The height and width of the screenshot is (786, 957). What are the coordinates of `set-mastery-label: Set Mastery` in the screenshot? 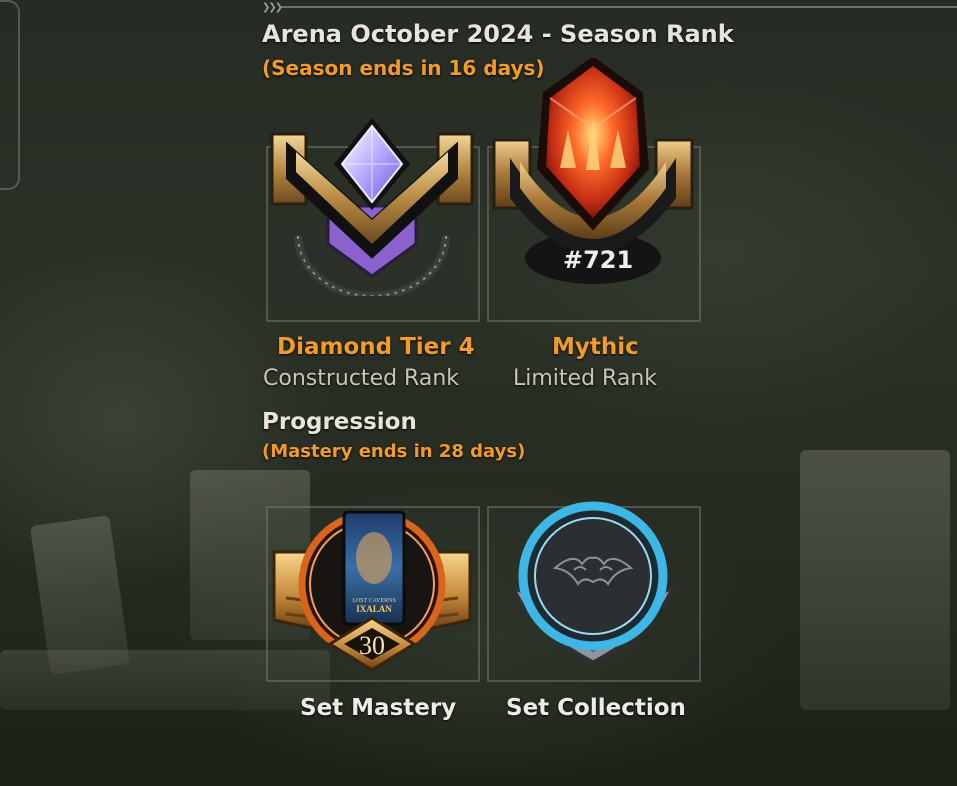 It's located at (378, 708).